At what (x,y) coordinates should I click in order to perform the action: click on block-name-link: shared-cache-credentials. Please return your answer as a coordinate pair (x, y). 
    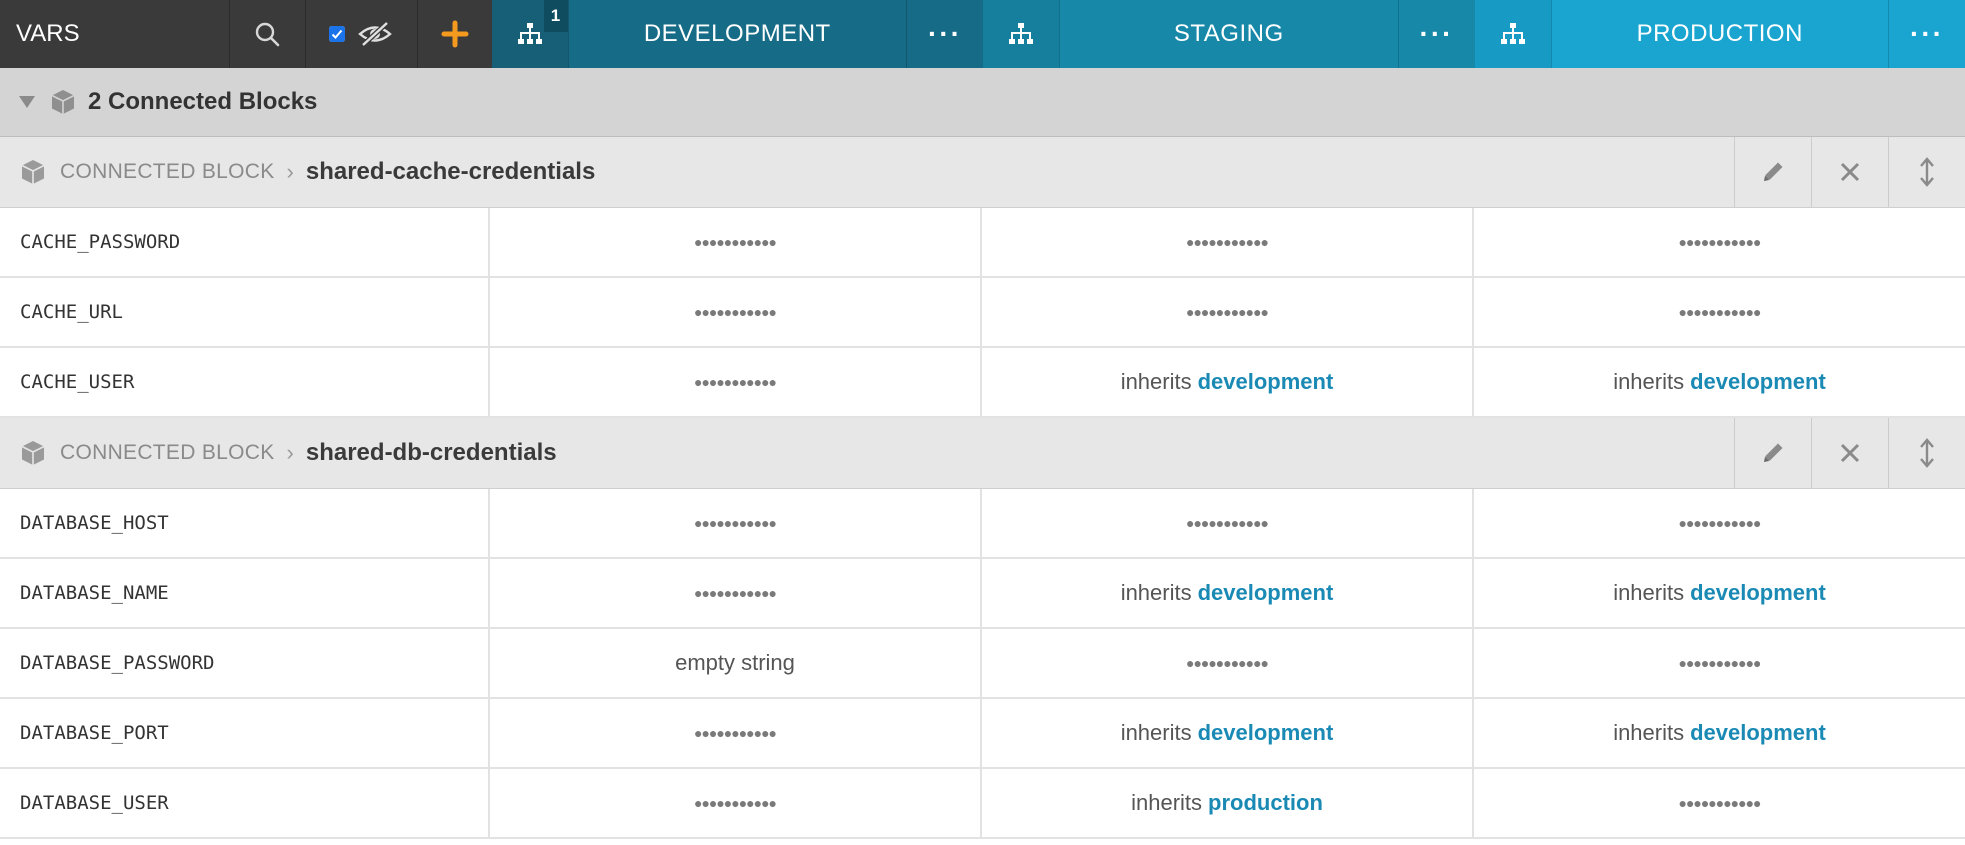
    Looking at the image, I should click on (450, 172).